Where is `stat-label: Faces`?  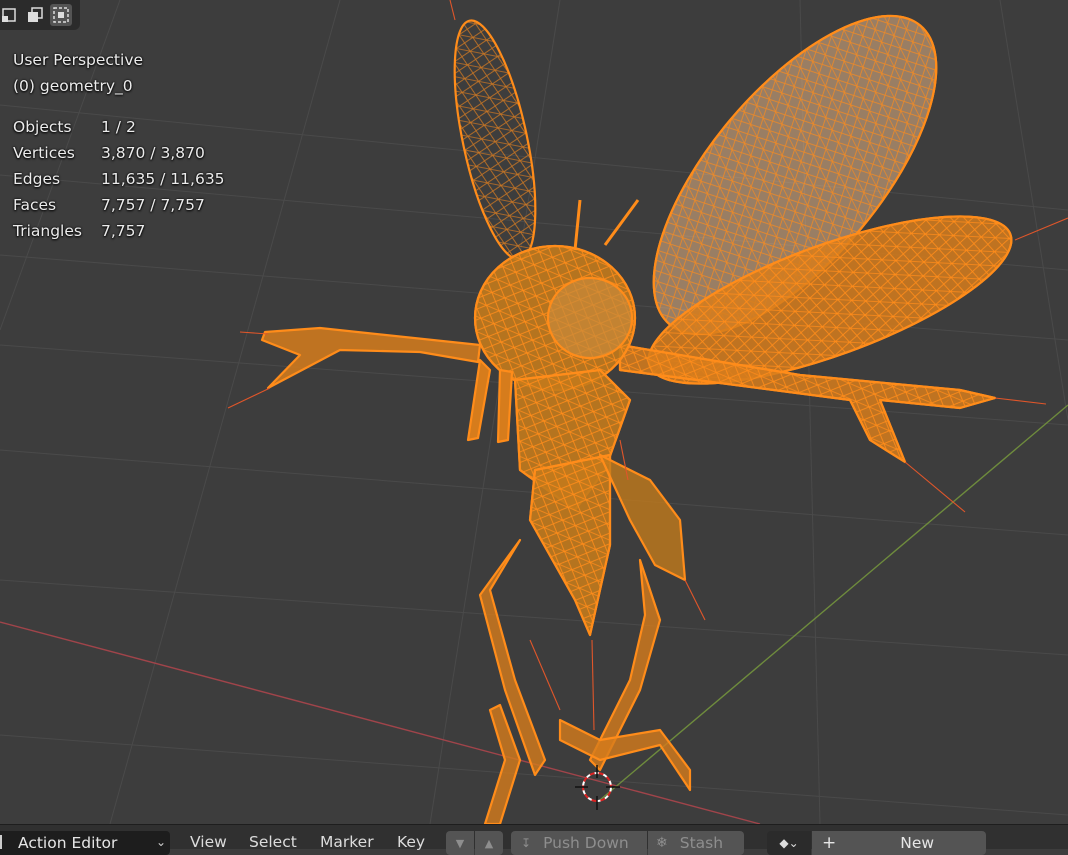 stat-label: Faces is located at coordinates (35, 205).